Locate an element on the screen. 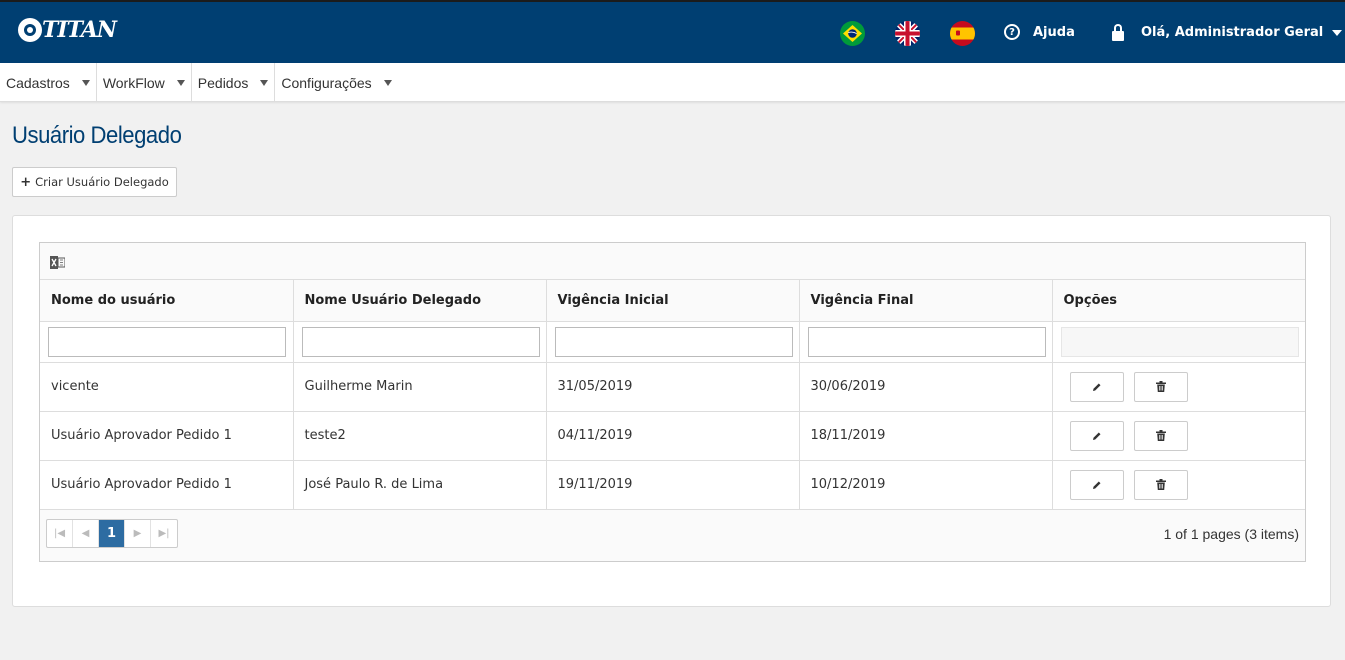  last-page-icon: ▶| is located at coordinates (164, 533).